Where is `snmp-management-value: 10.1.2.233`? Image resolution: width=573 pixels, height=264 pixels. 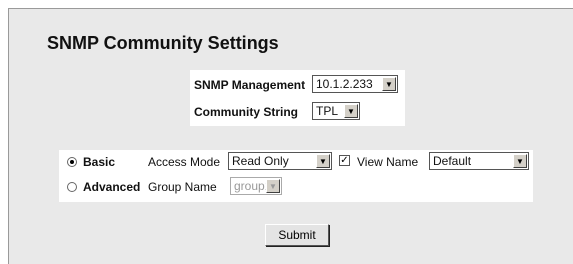 snmp-management-value: 10.1.2.233 is located at coordinates (344, 84).